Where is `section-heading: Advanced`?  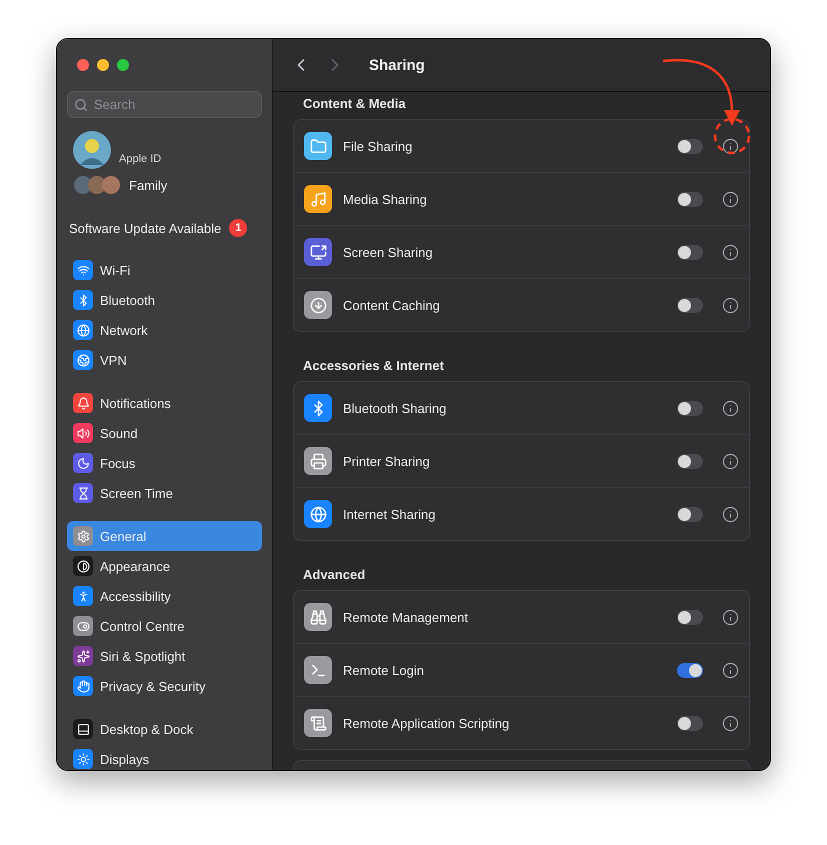 section-heading: Advanced is located at coordinates (334, 574).